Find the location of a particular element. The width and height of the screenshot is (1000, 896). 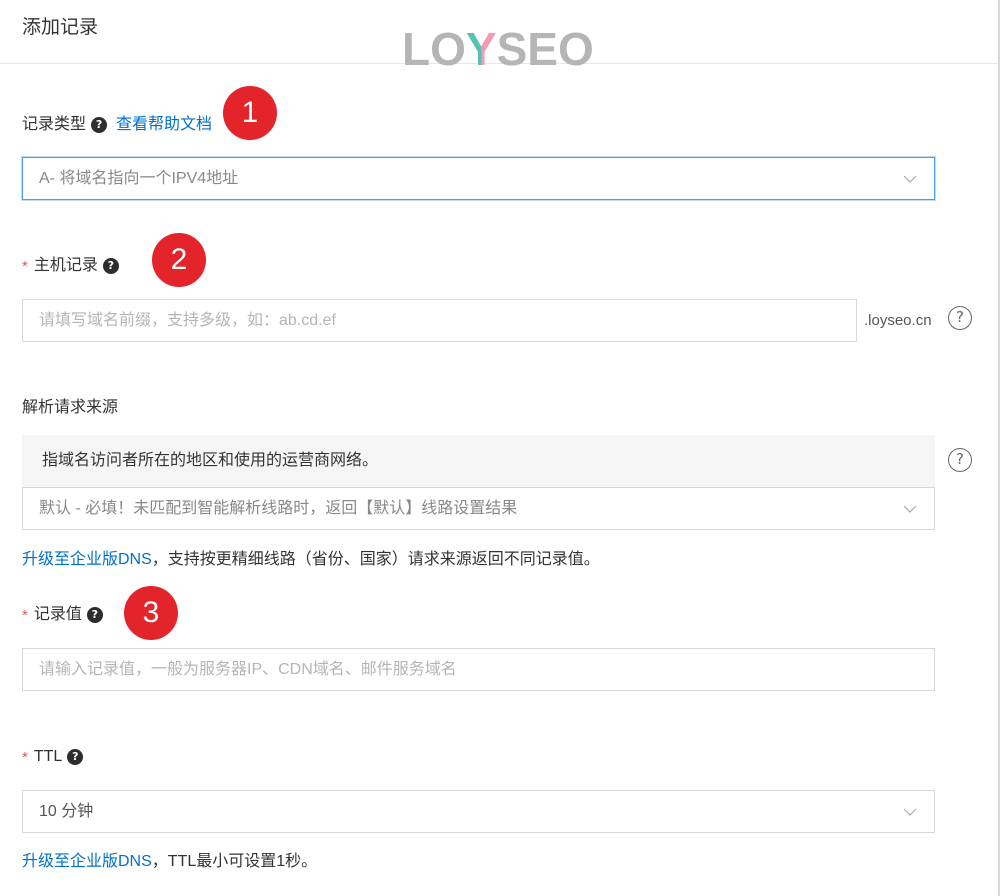

host-label-row: * 主机记录 is located at coordinates (70, 266).